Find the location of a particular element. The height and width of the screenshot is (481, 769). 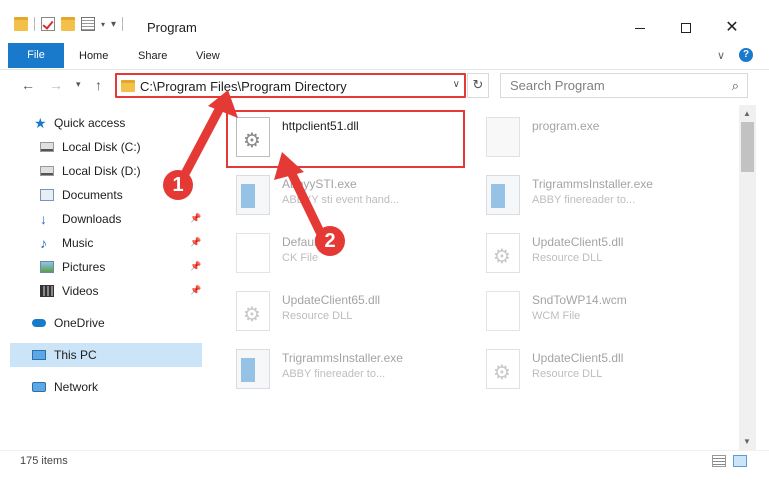

file-name: TrigrammsInstaller.exe is located at coordinates (592, 184).